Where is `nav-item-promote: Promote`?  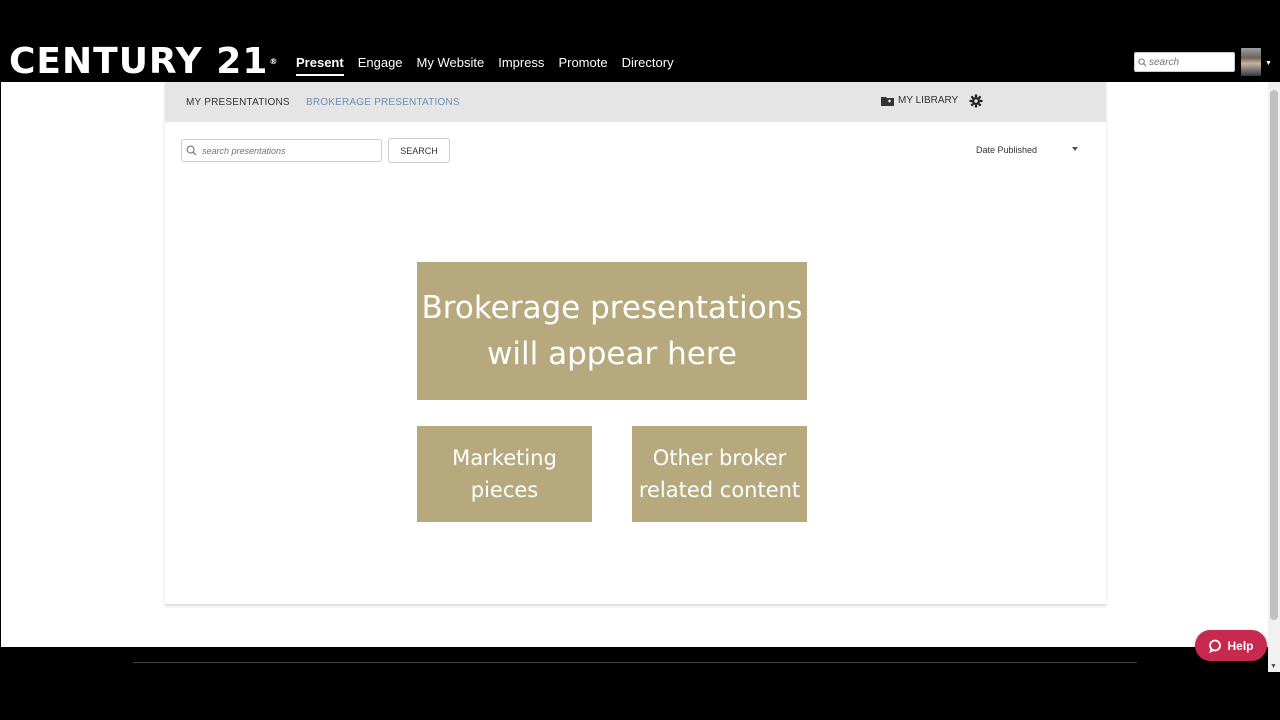
nav-item-promote: Promote is located at coordinates (582, 65).